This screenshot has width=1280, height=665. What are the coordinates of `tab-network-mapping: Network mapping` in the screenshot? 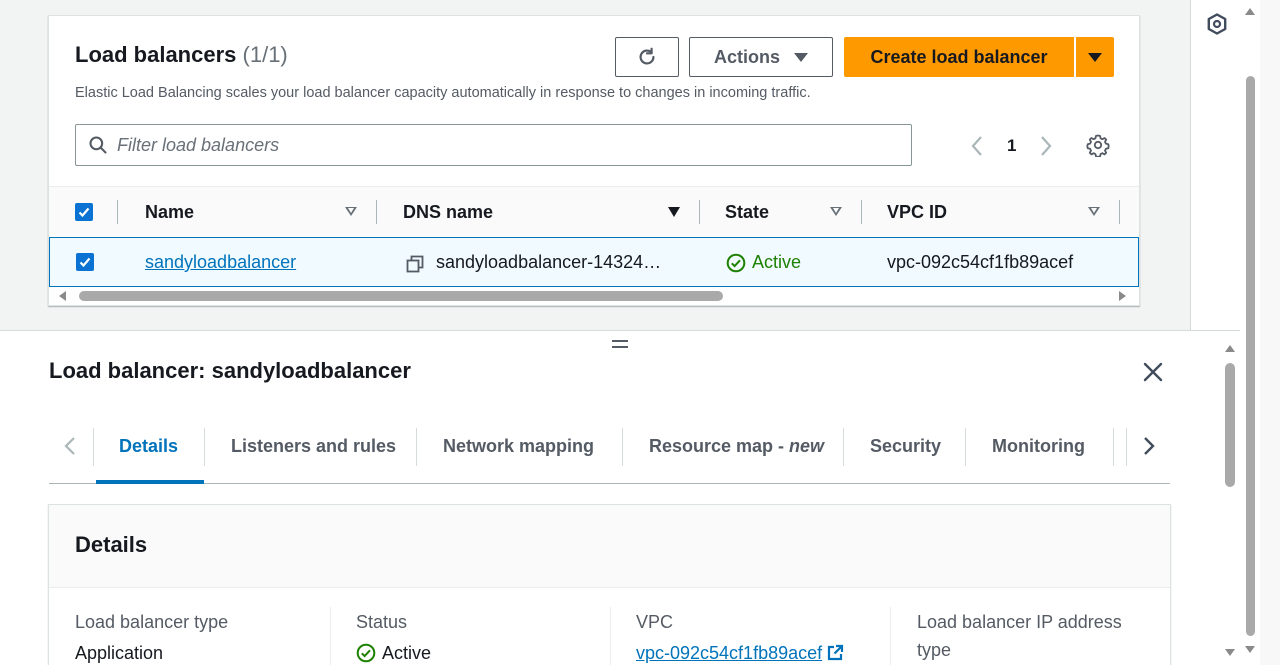 It's located at (518, 446).